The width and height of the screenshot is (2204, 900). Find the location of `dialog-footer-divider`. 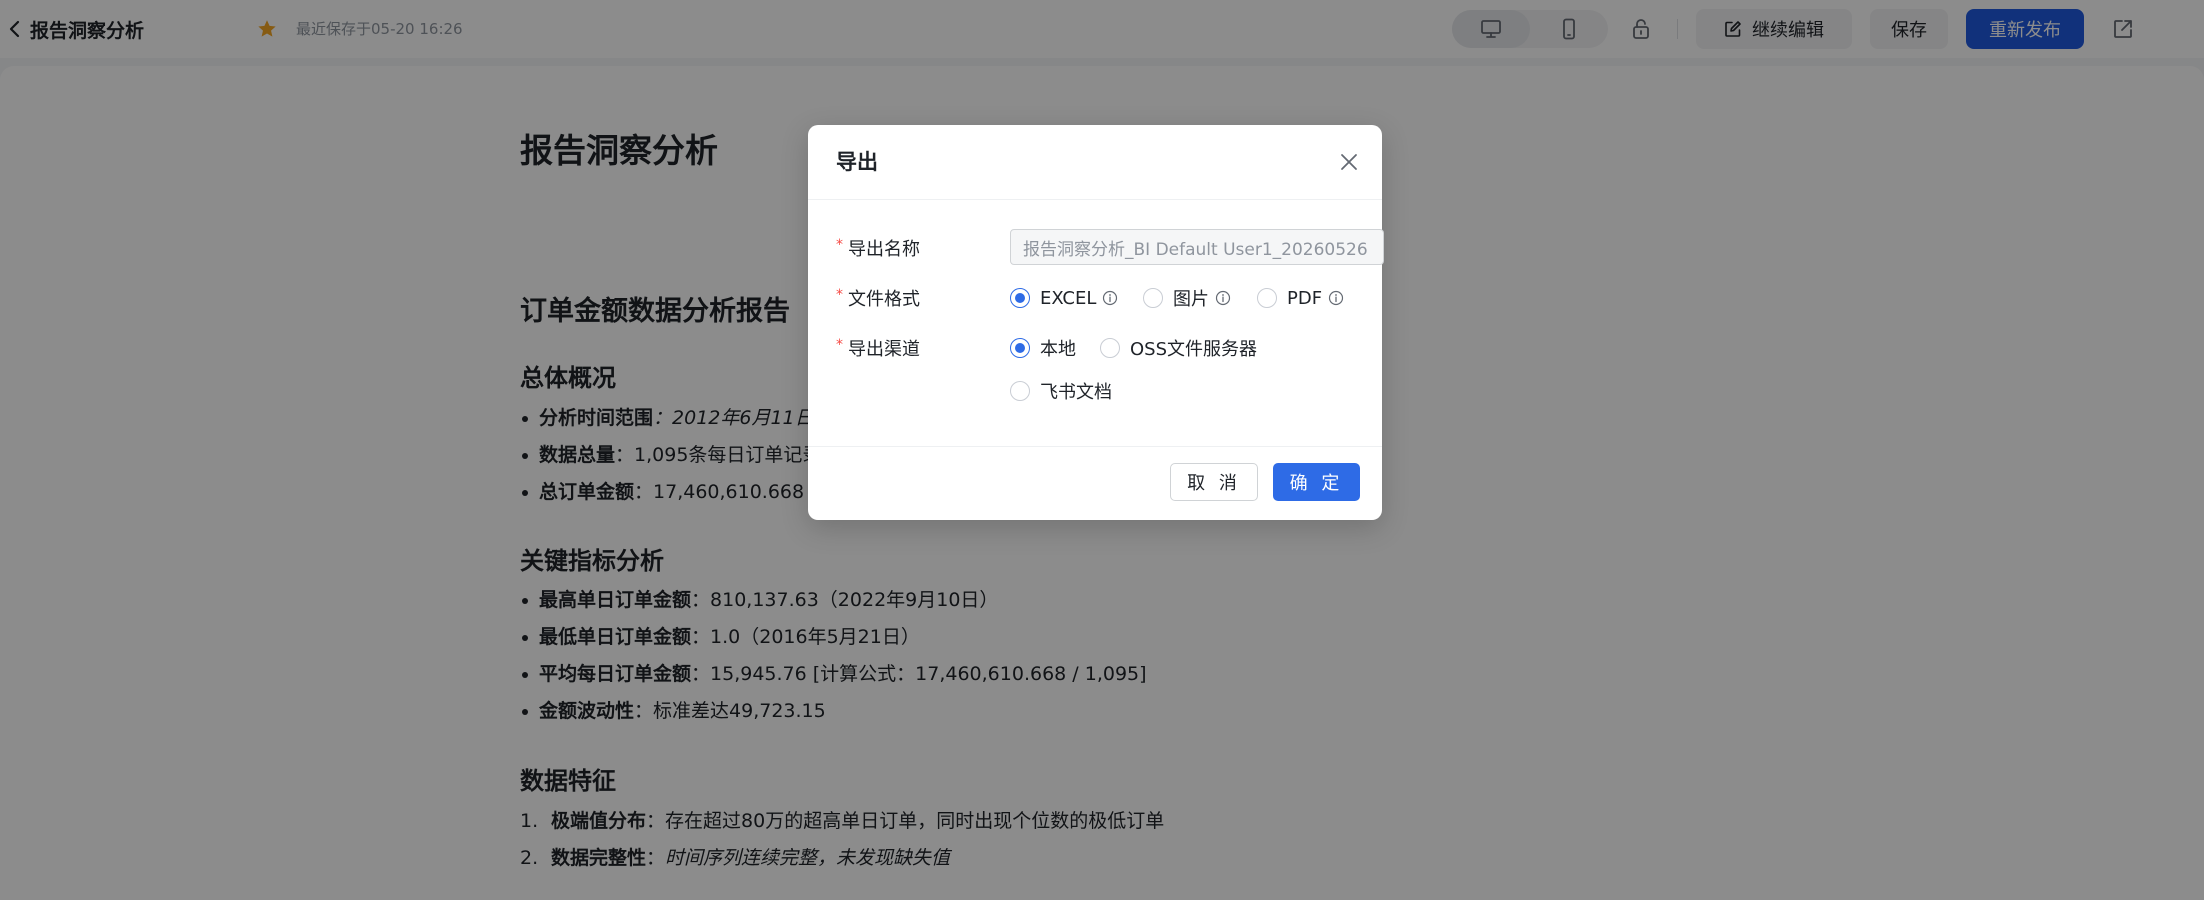

dialog-footer-divider is located at coordinates (1095, 446).